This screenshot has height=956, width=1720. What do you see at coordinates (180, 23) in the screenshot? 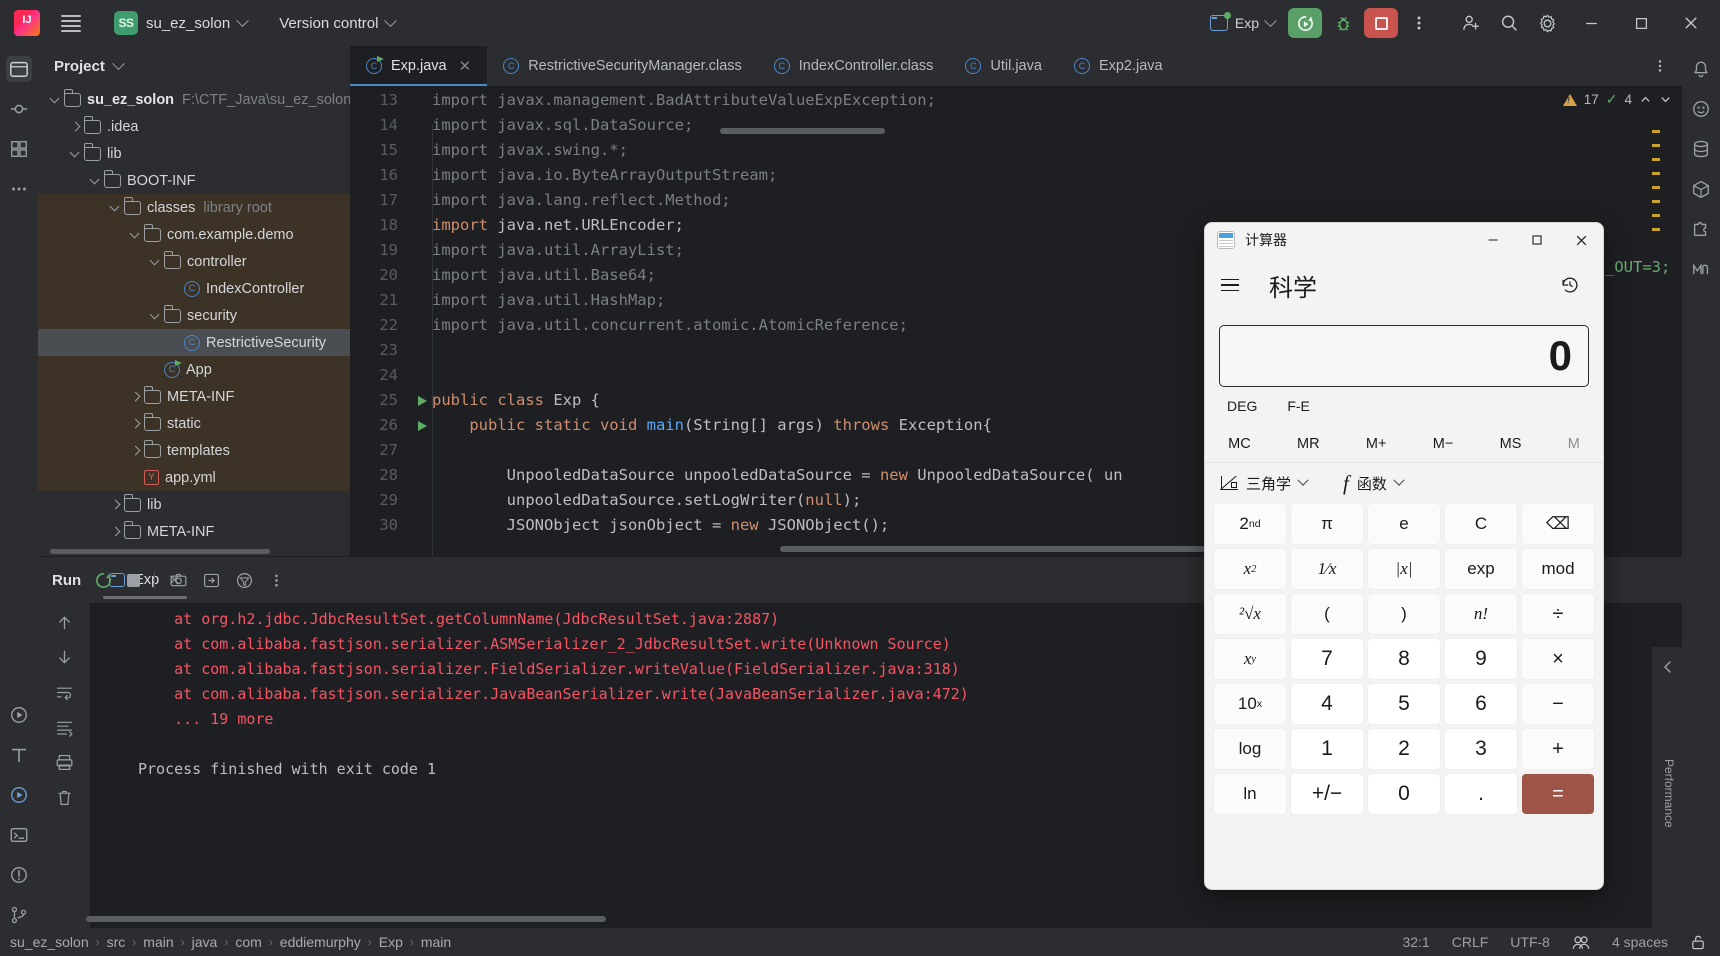
I see `project-selector: SS su_ez_solon` at bounding box center [180, 23].